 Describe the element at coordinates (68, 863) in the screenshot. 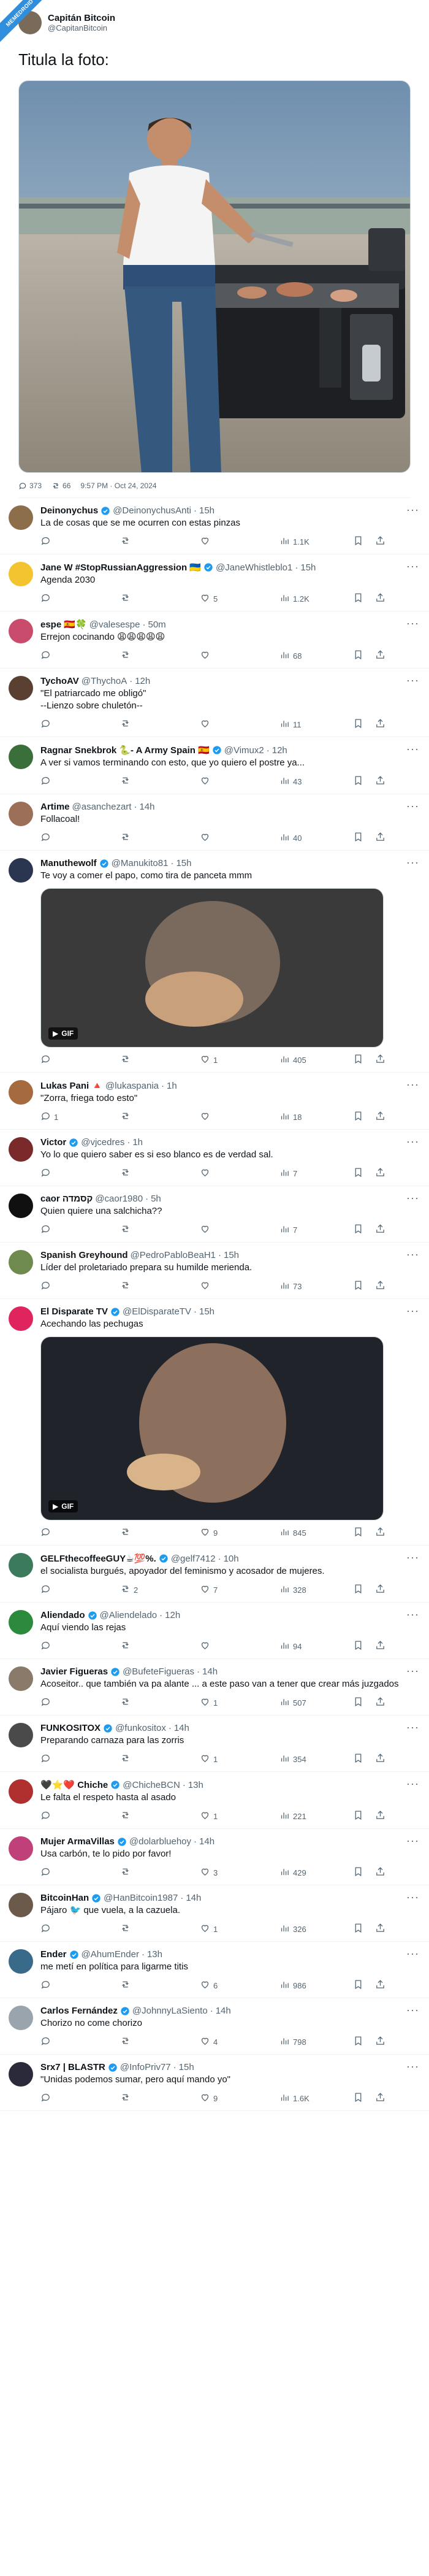

I see `reply-author-name: Manuthewolf` at that location.